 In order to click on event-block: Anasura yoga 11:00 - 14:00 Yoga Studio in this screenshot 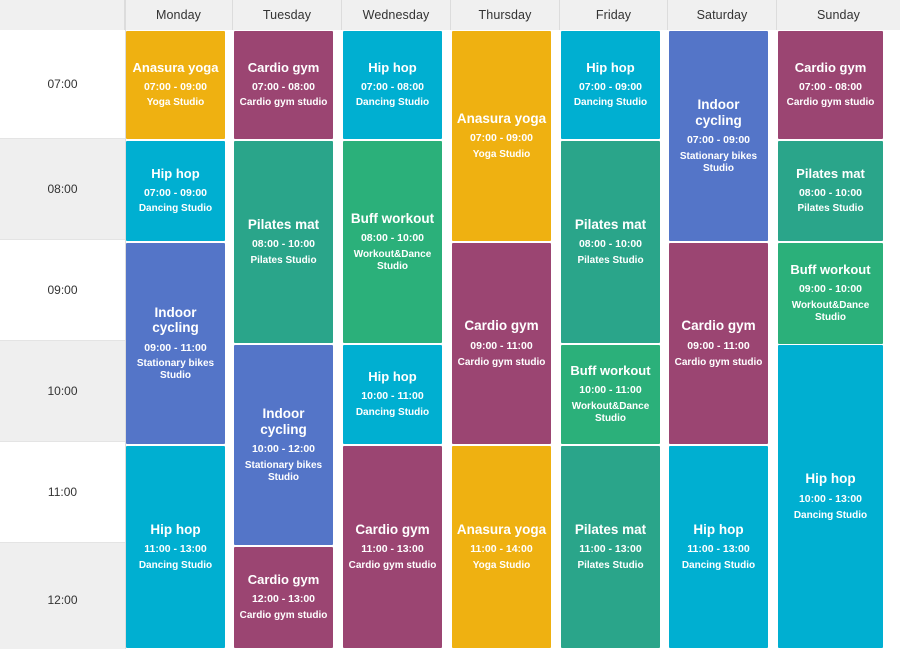, I will do `click(501, 547)`.